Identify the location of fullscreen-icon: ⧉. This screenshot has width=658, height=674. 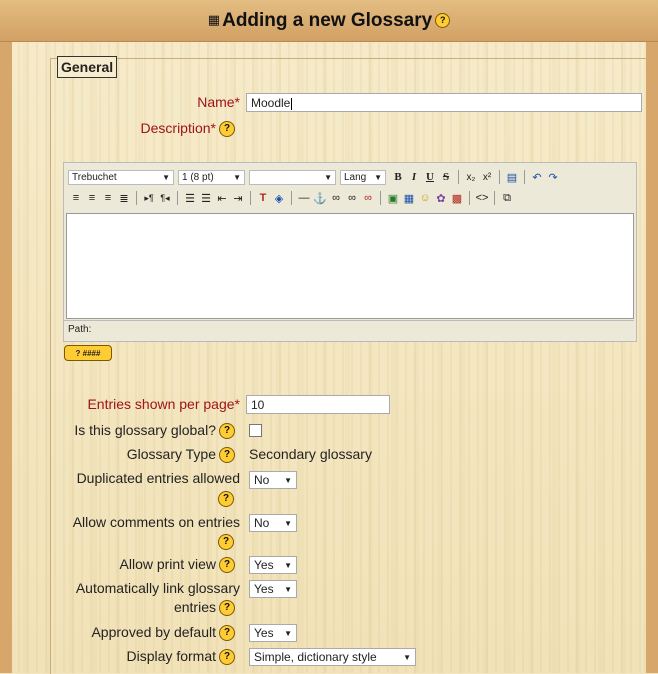
(507, 198).